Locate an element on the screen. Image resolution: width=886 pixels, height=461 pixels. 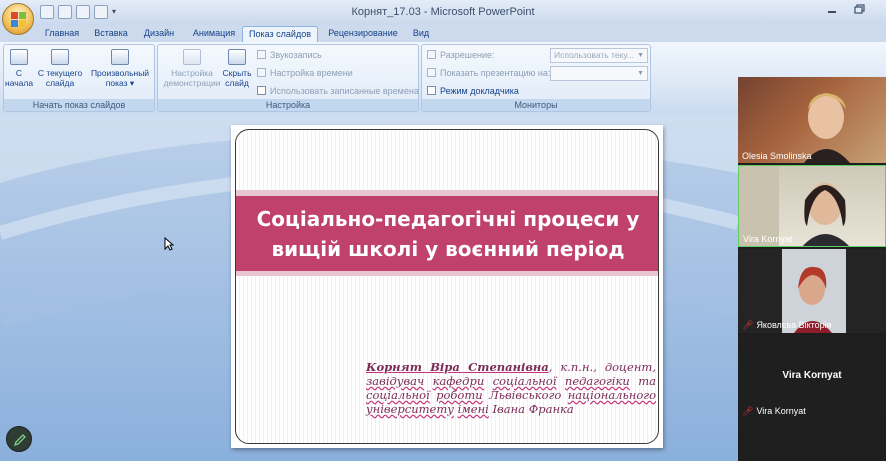
hide-slide-label-1: Скрыть is located at coordinates (237, 73).